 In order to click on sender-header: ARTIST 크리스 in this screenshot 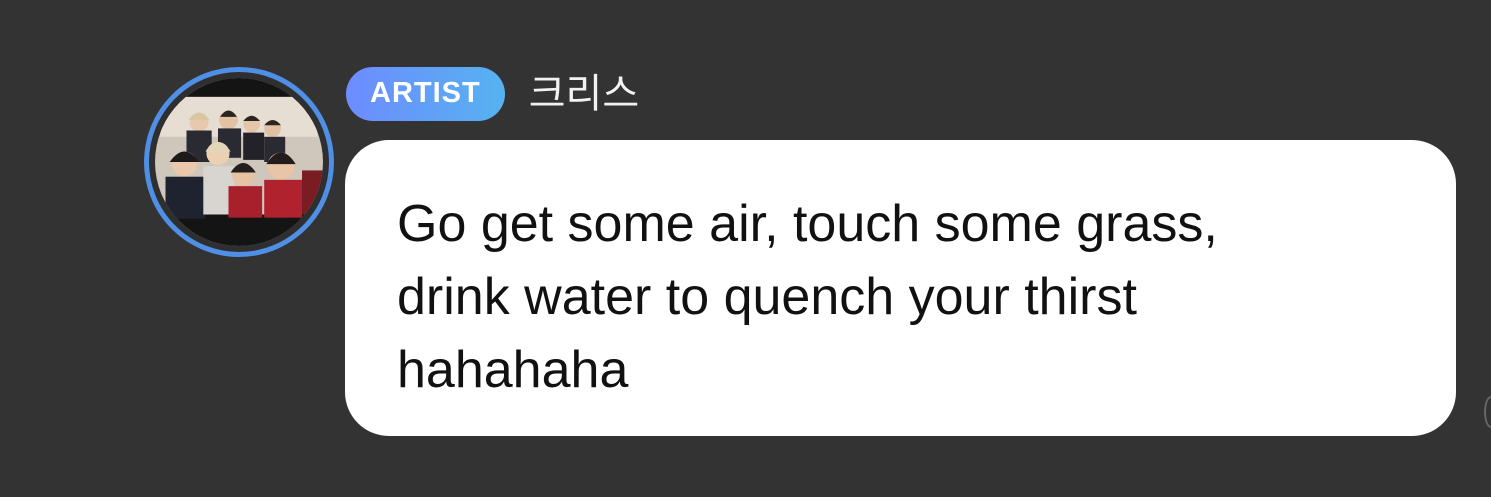, I will do `click(492, 93)`.